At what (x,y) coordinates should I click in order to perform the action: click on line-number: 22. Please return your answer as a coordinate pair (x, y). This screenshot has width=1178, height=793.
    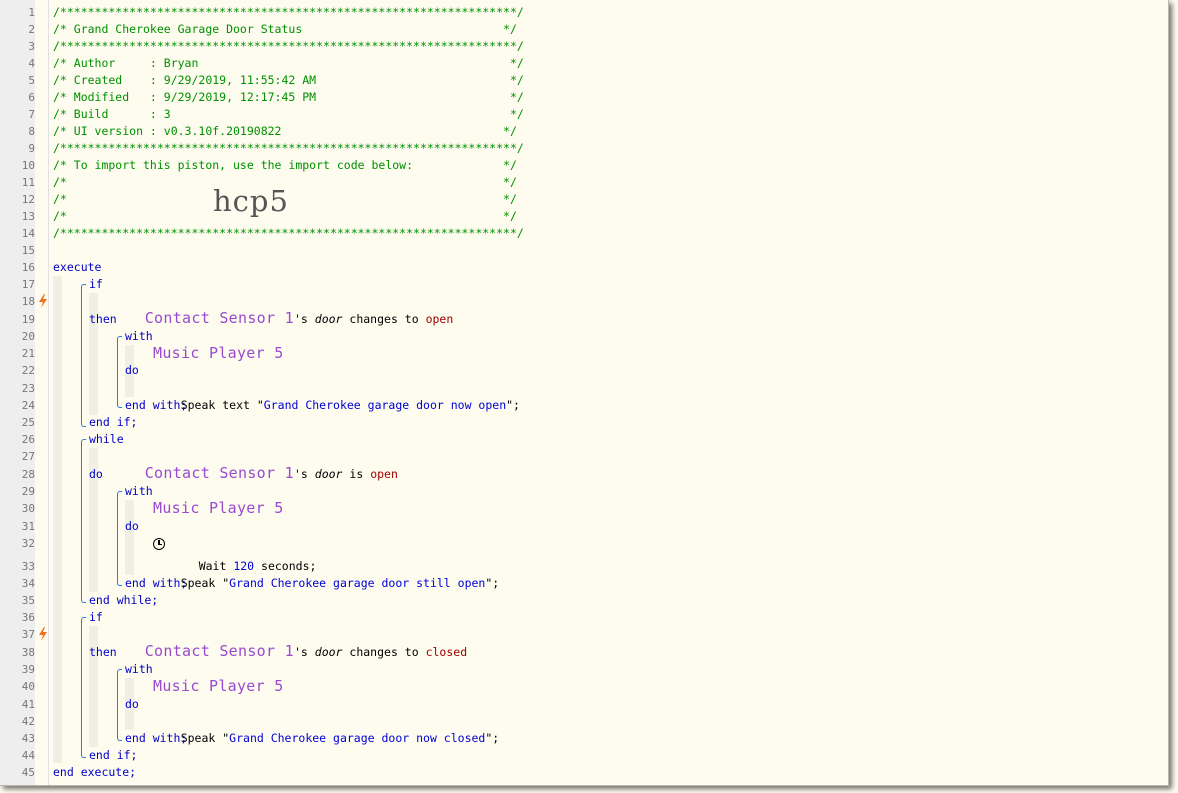
    Looking at the image, I should click on (28, 370).